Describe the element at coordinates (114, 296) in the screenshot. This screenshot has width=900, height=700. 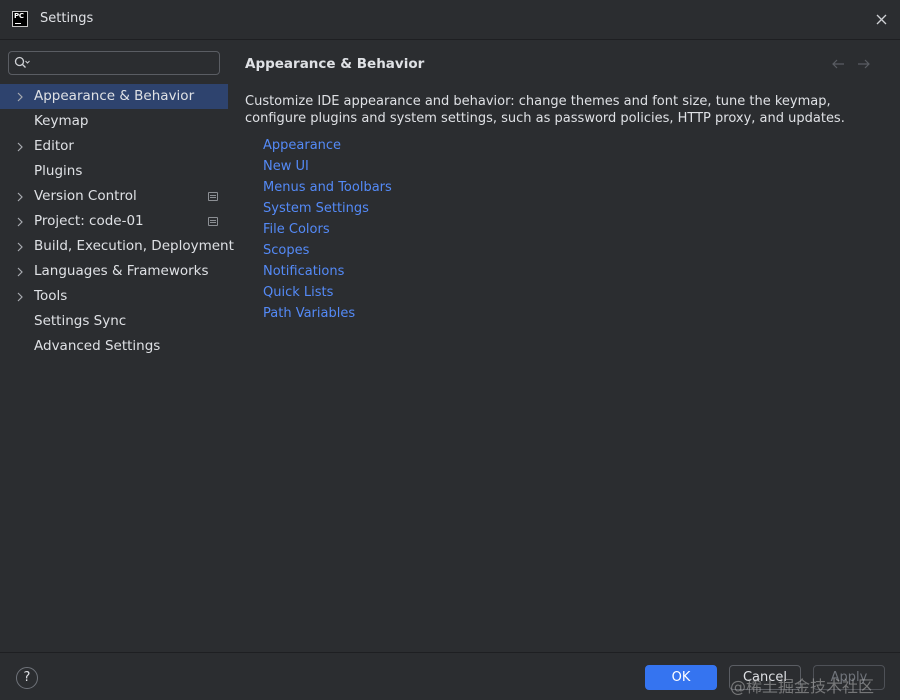
I see `sidebar-item-tools: Tools` at that location.